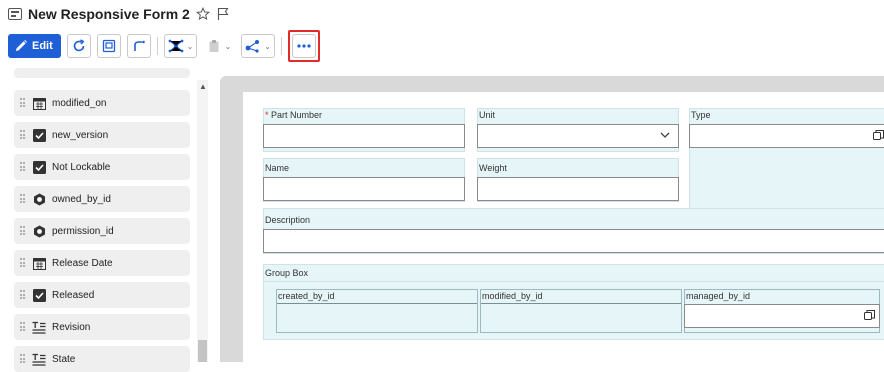 The image size is (884, 372). I want to click on scroll-up-icon: ▲, so click(203, 86).